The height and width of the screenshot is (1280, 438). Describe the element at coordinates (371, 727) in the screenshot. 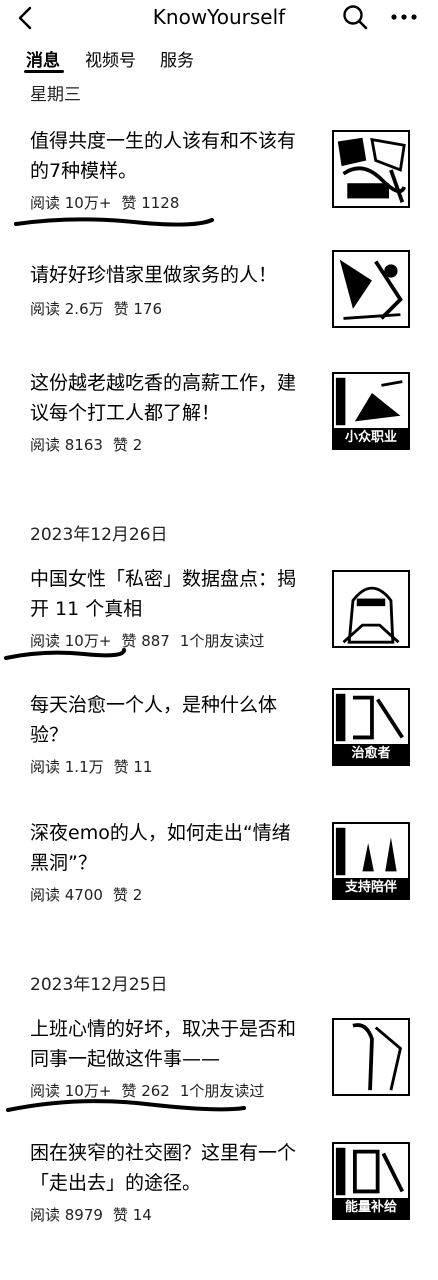

I see `article-thumbnail: 治愈者` at that location.